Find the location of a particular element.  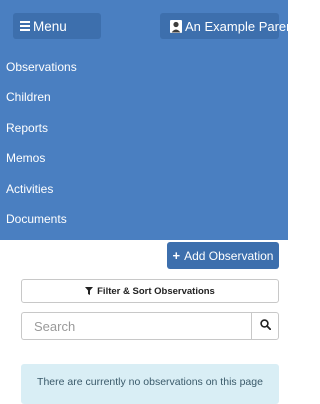

search-group is located at coordinates (150, 326).